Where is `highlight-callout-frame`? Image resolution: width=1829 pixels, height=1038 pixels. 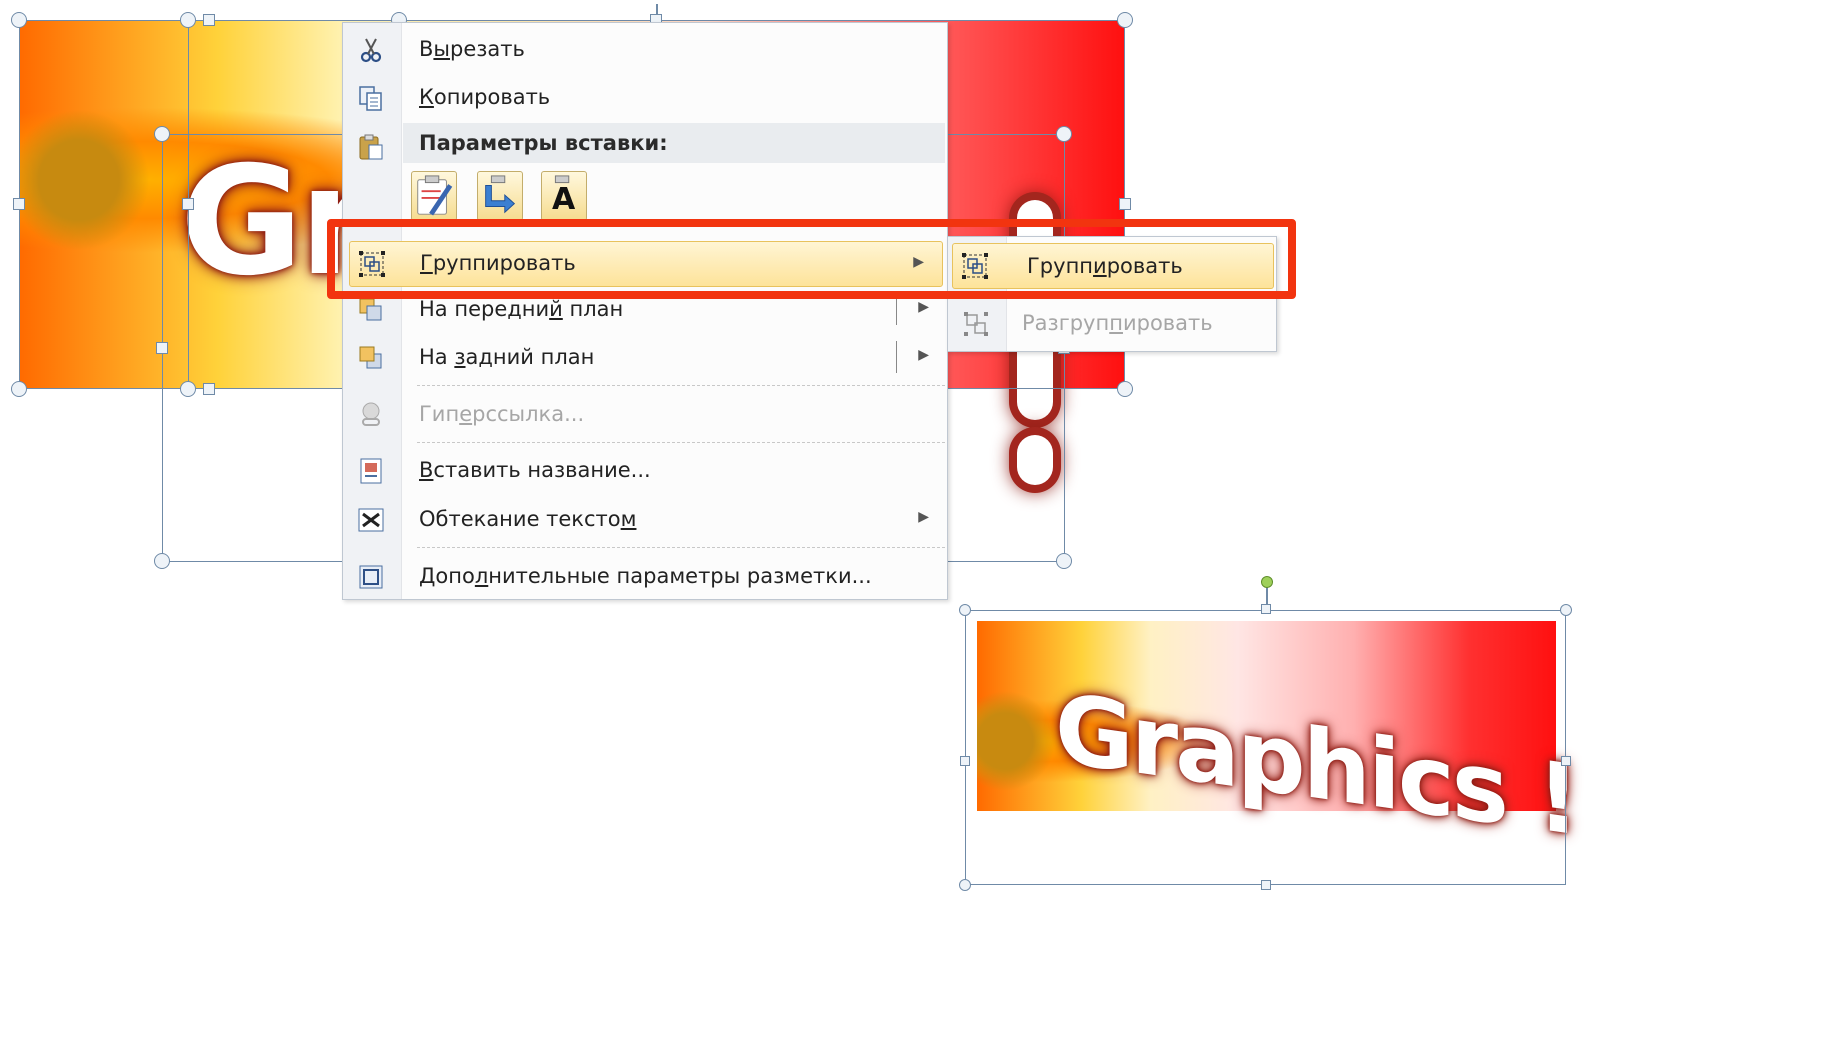
highlight-callout-frame is located at coordinates (811, 259).